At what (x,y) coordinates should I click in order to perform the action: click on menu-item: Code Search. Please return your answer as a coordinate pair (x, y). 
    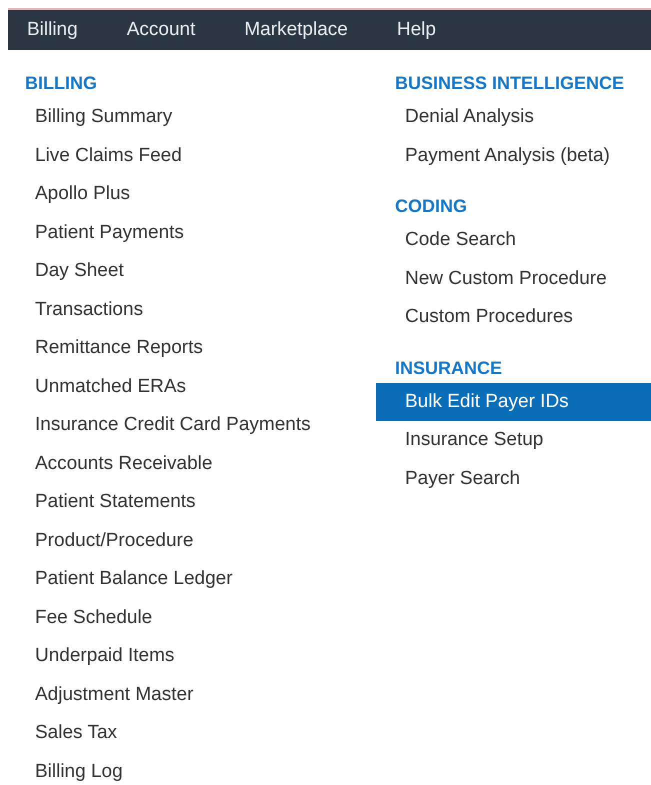
    Looking at the image, I should click on (513, 240).